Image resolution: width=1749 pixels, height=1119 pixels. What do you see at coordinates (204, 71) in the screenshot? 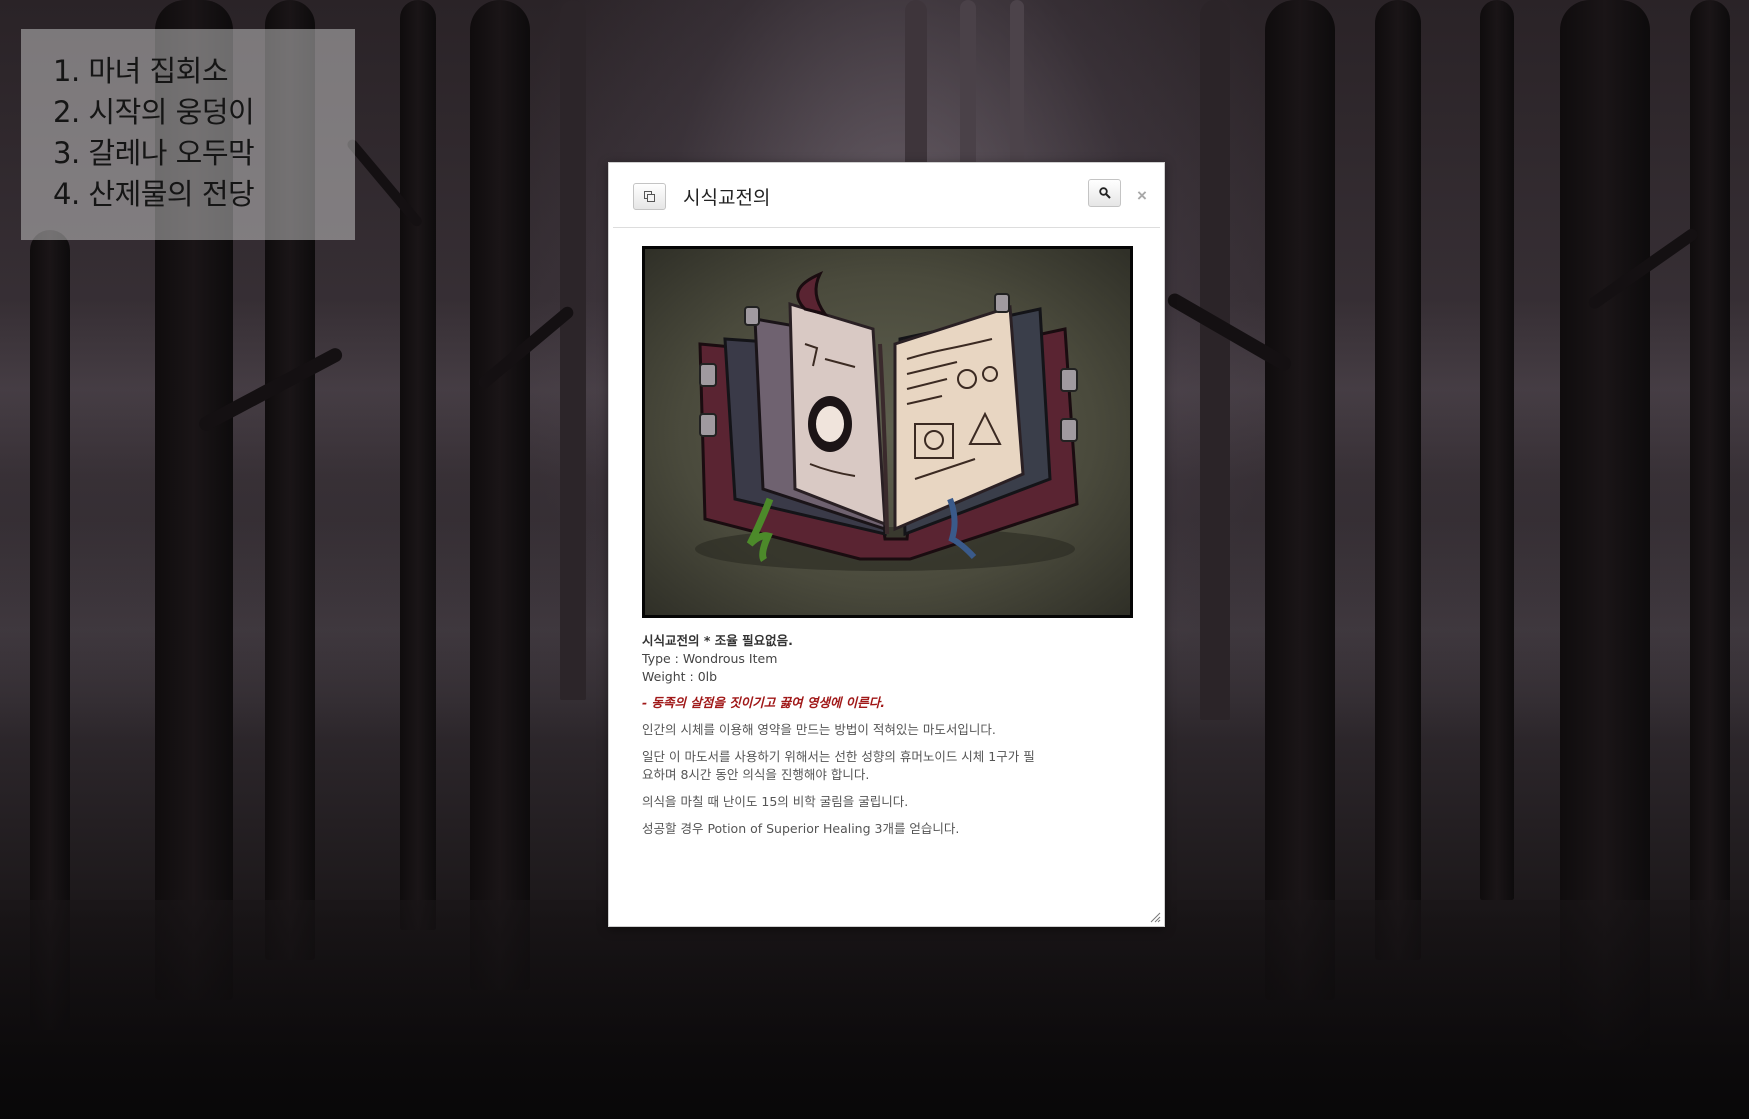
I see `location-item-1: 1. 마녀 집회소` at bounding box center [204, 71].